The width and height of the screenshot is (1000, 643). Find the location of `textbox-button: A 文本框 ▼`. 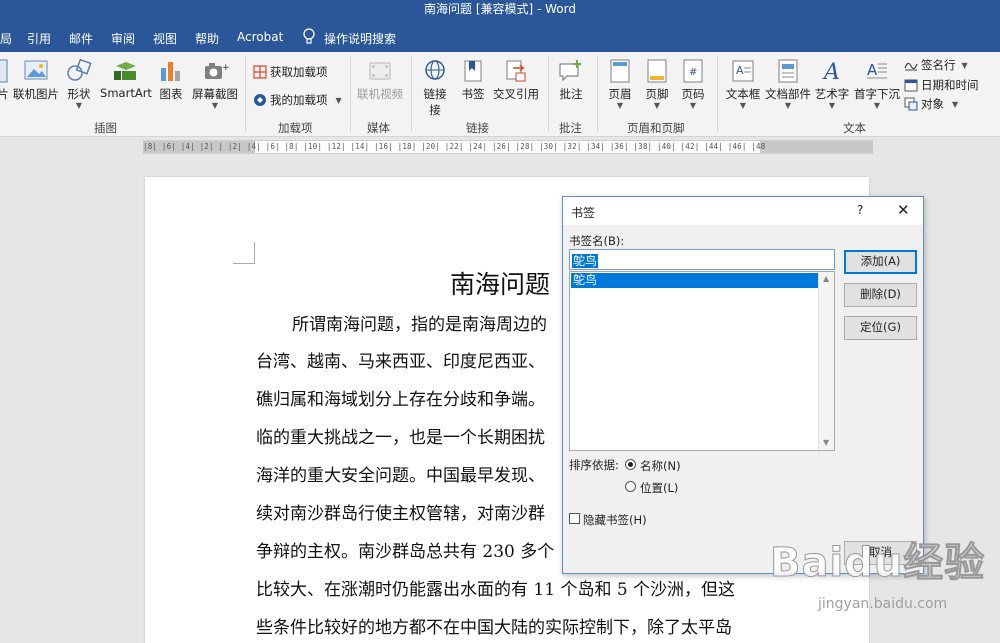

textbox-button: A 文本框 ▼ is located at coordinates (743, 84).